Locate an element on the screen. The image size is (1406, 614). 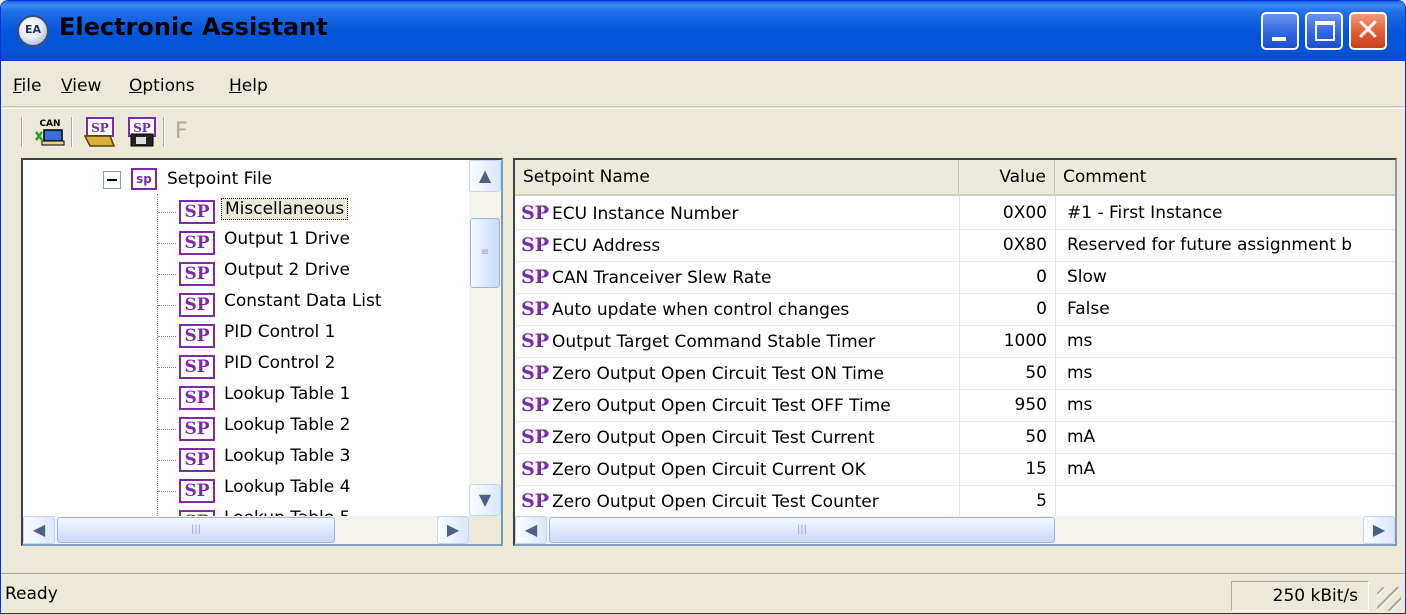
scroll-up-button: ▲ is located at coordinates (485, 176).